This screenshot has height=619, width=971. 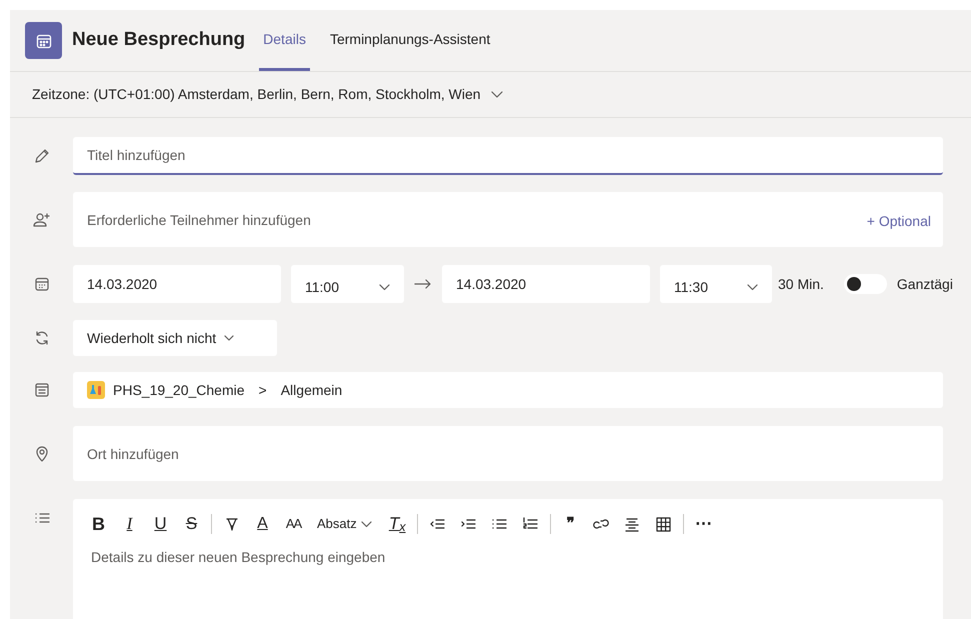 What do you see at coordinates (284, 40) in the screenshot?
I see `tab: Details` at bounding box center [284, 40].